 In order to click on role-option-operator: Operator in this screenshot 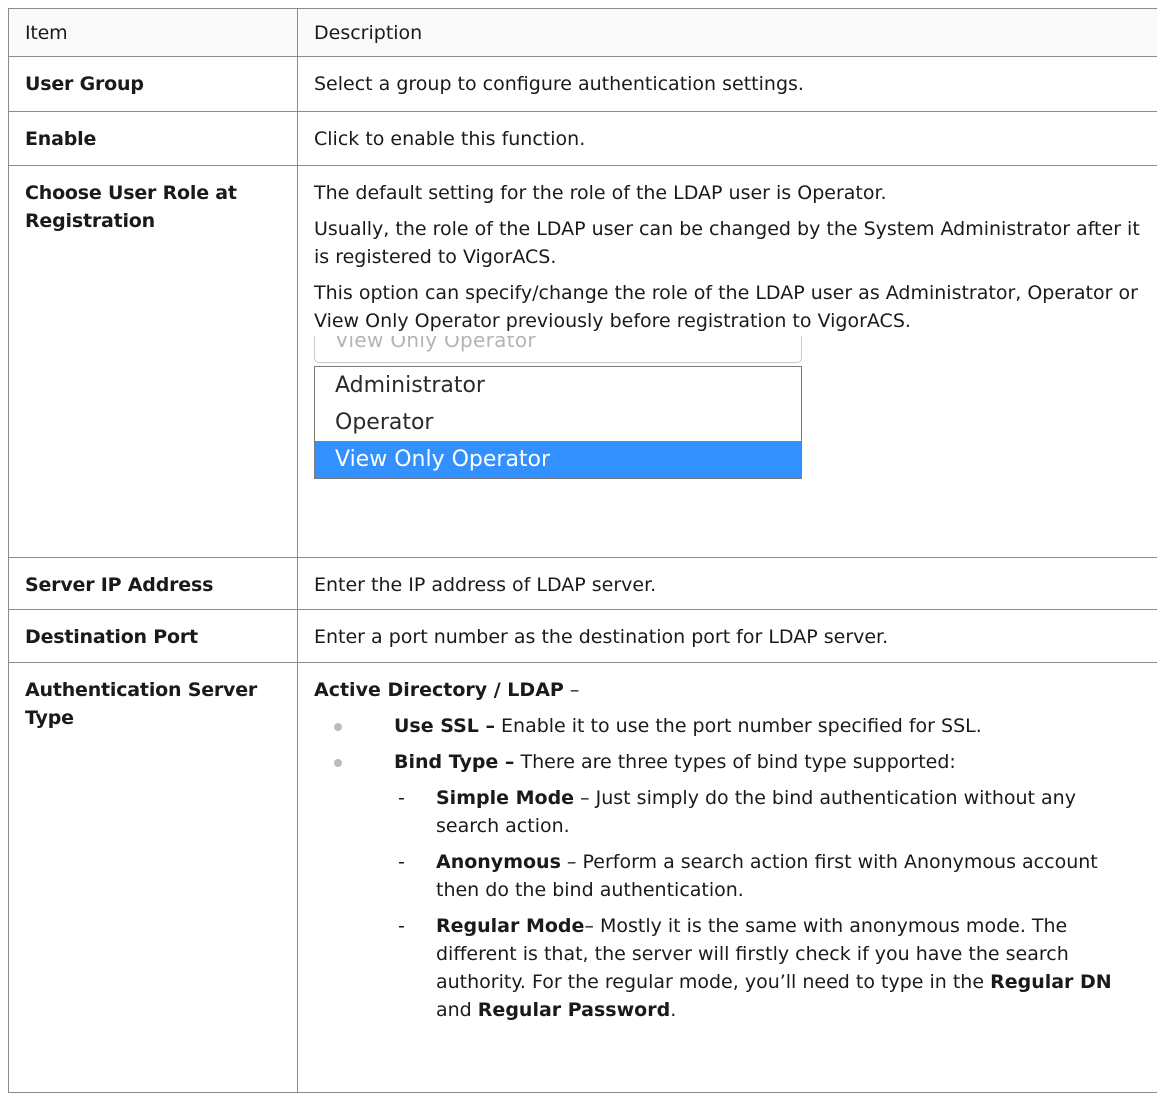, I will do `click(558, 422)`.